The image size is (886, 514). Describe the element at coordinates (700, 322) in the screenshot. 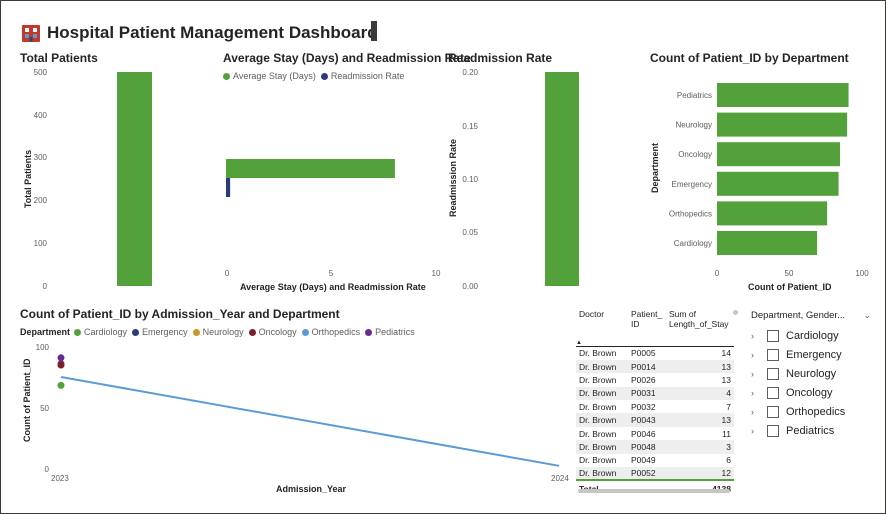

I see `column-header-length-of-stay: Sum of Length_of_Stay` at that location.